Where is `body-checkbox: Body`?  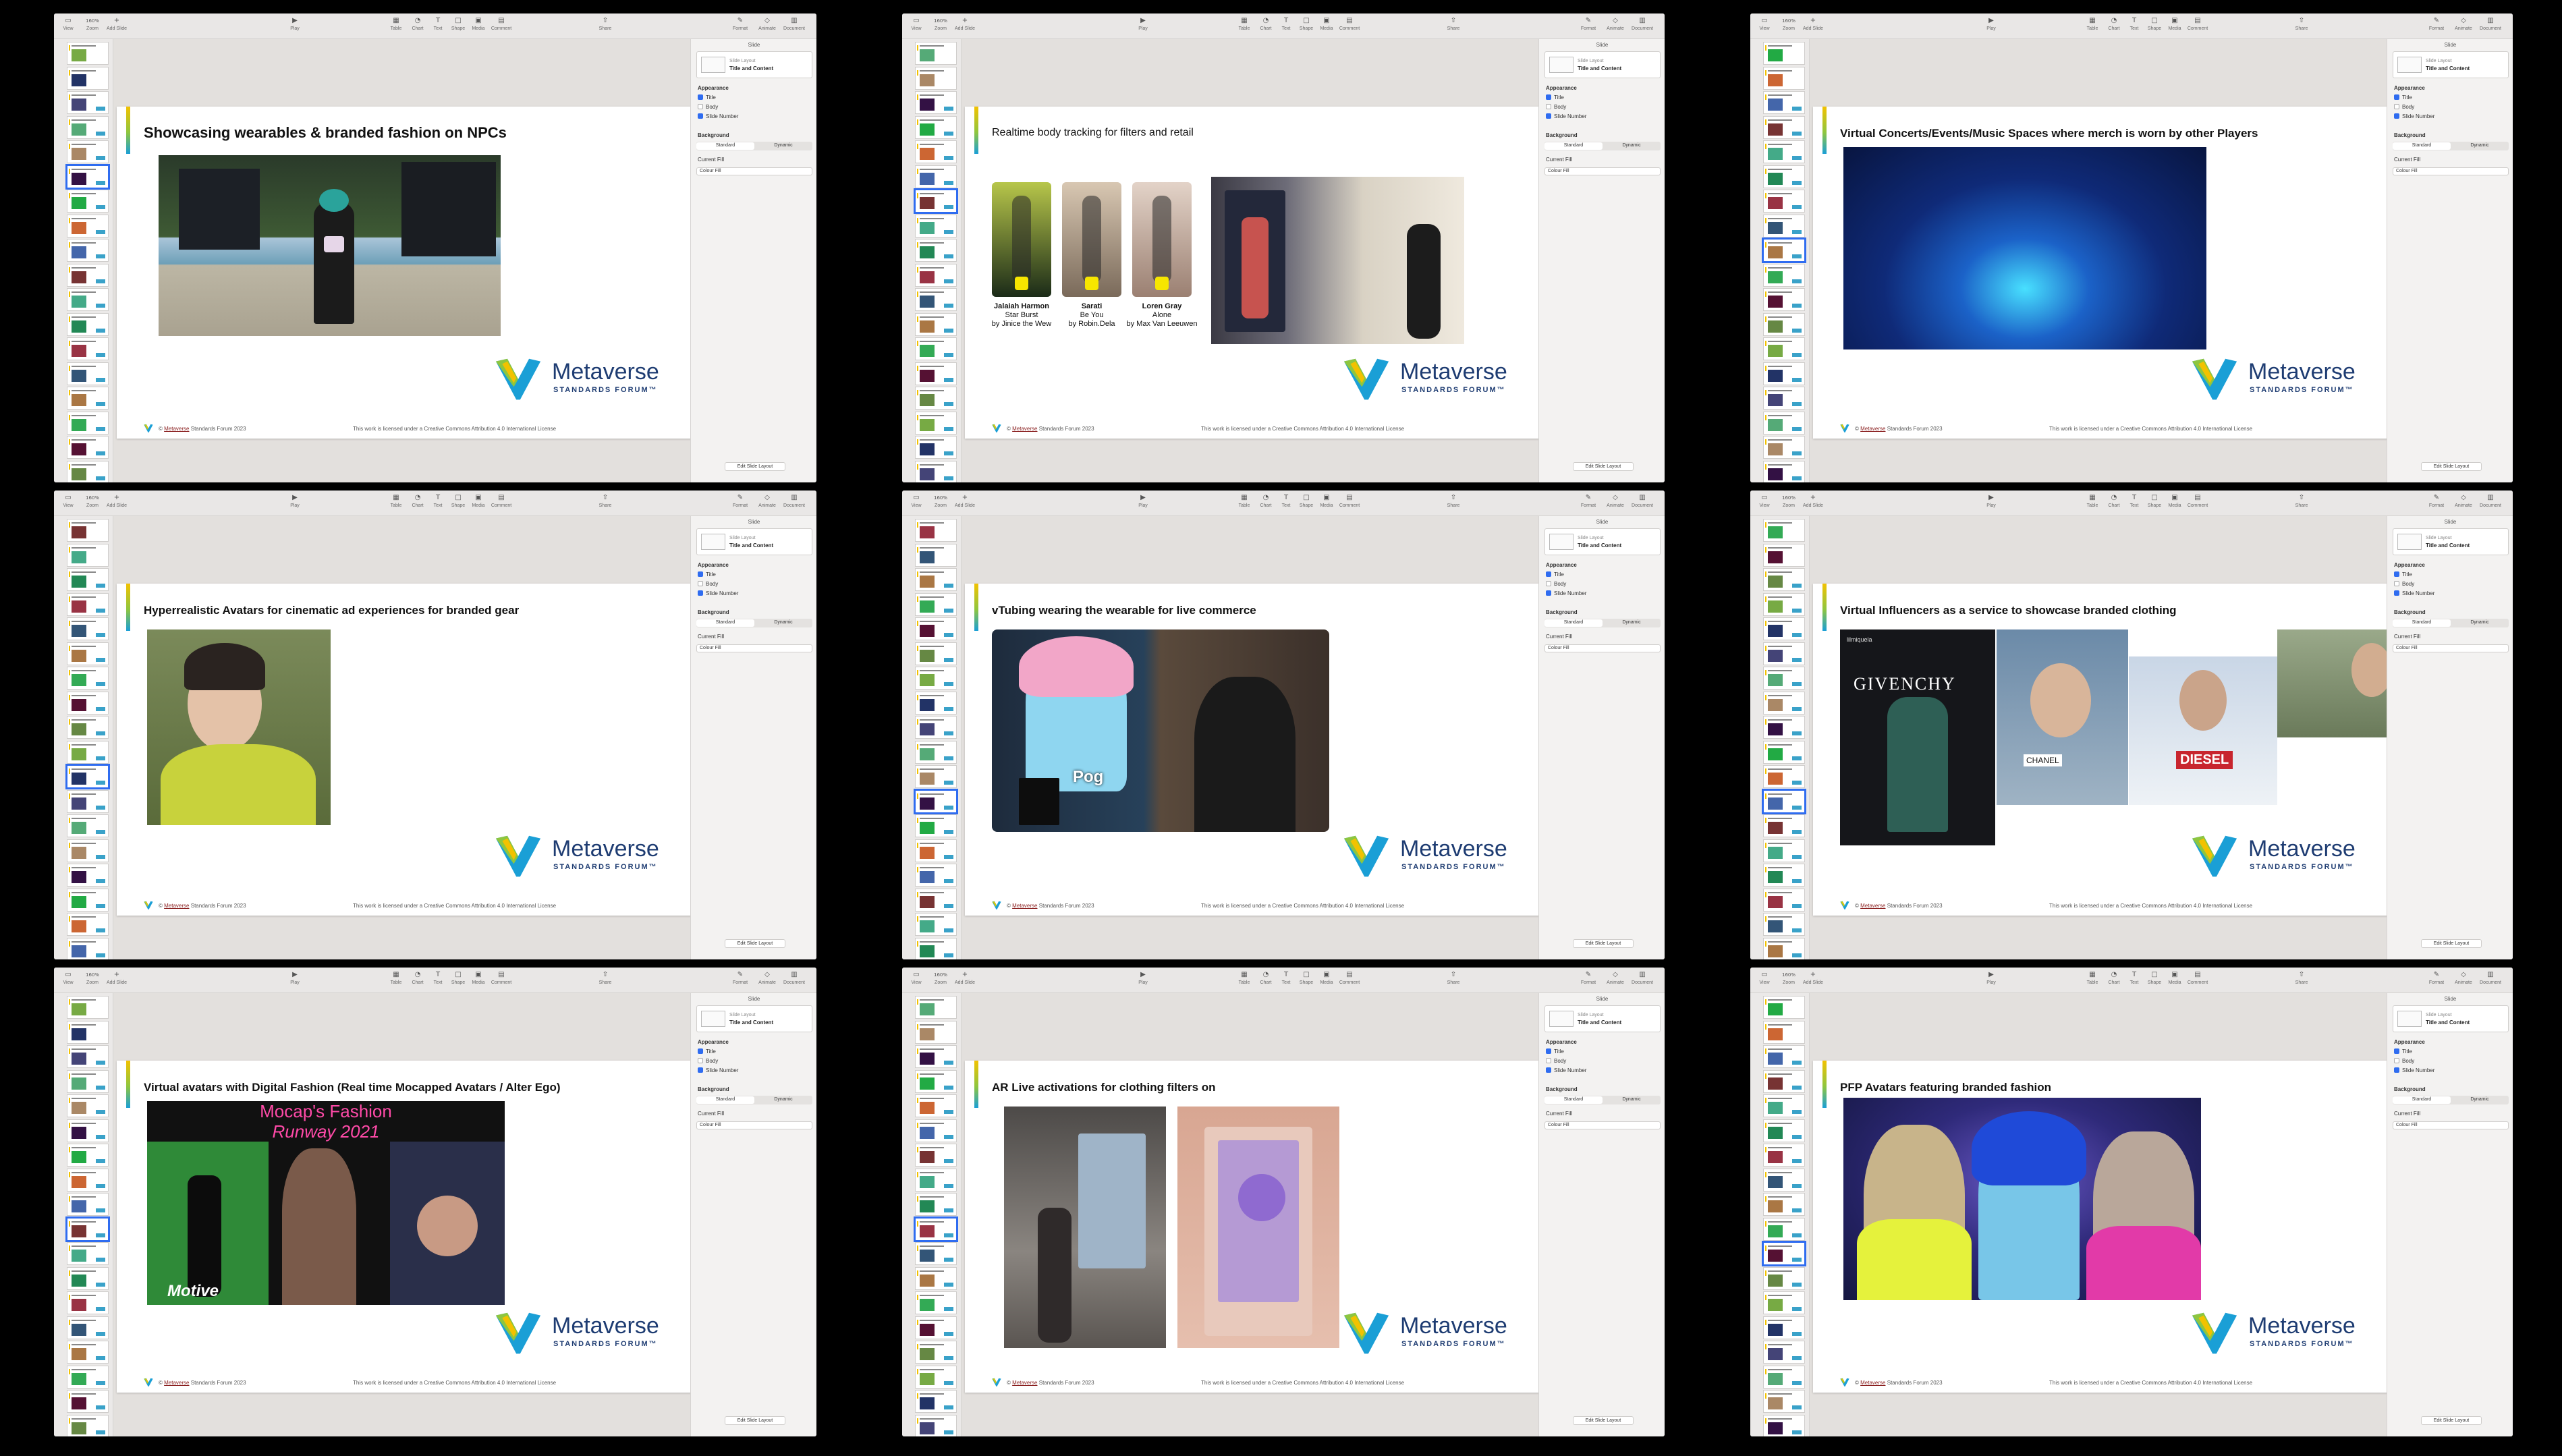
body-checkbox: Body is located at coordinates (1556, 107).